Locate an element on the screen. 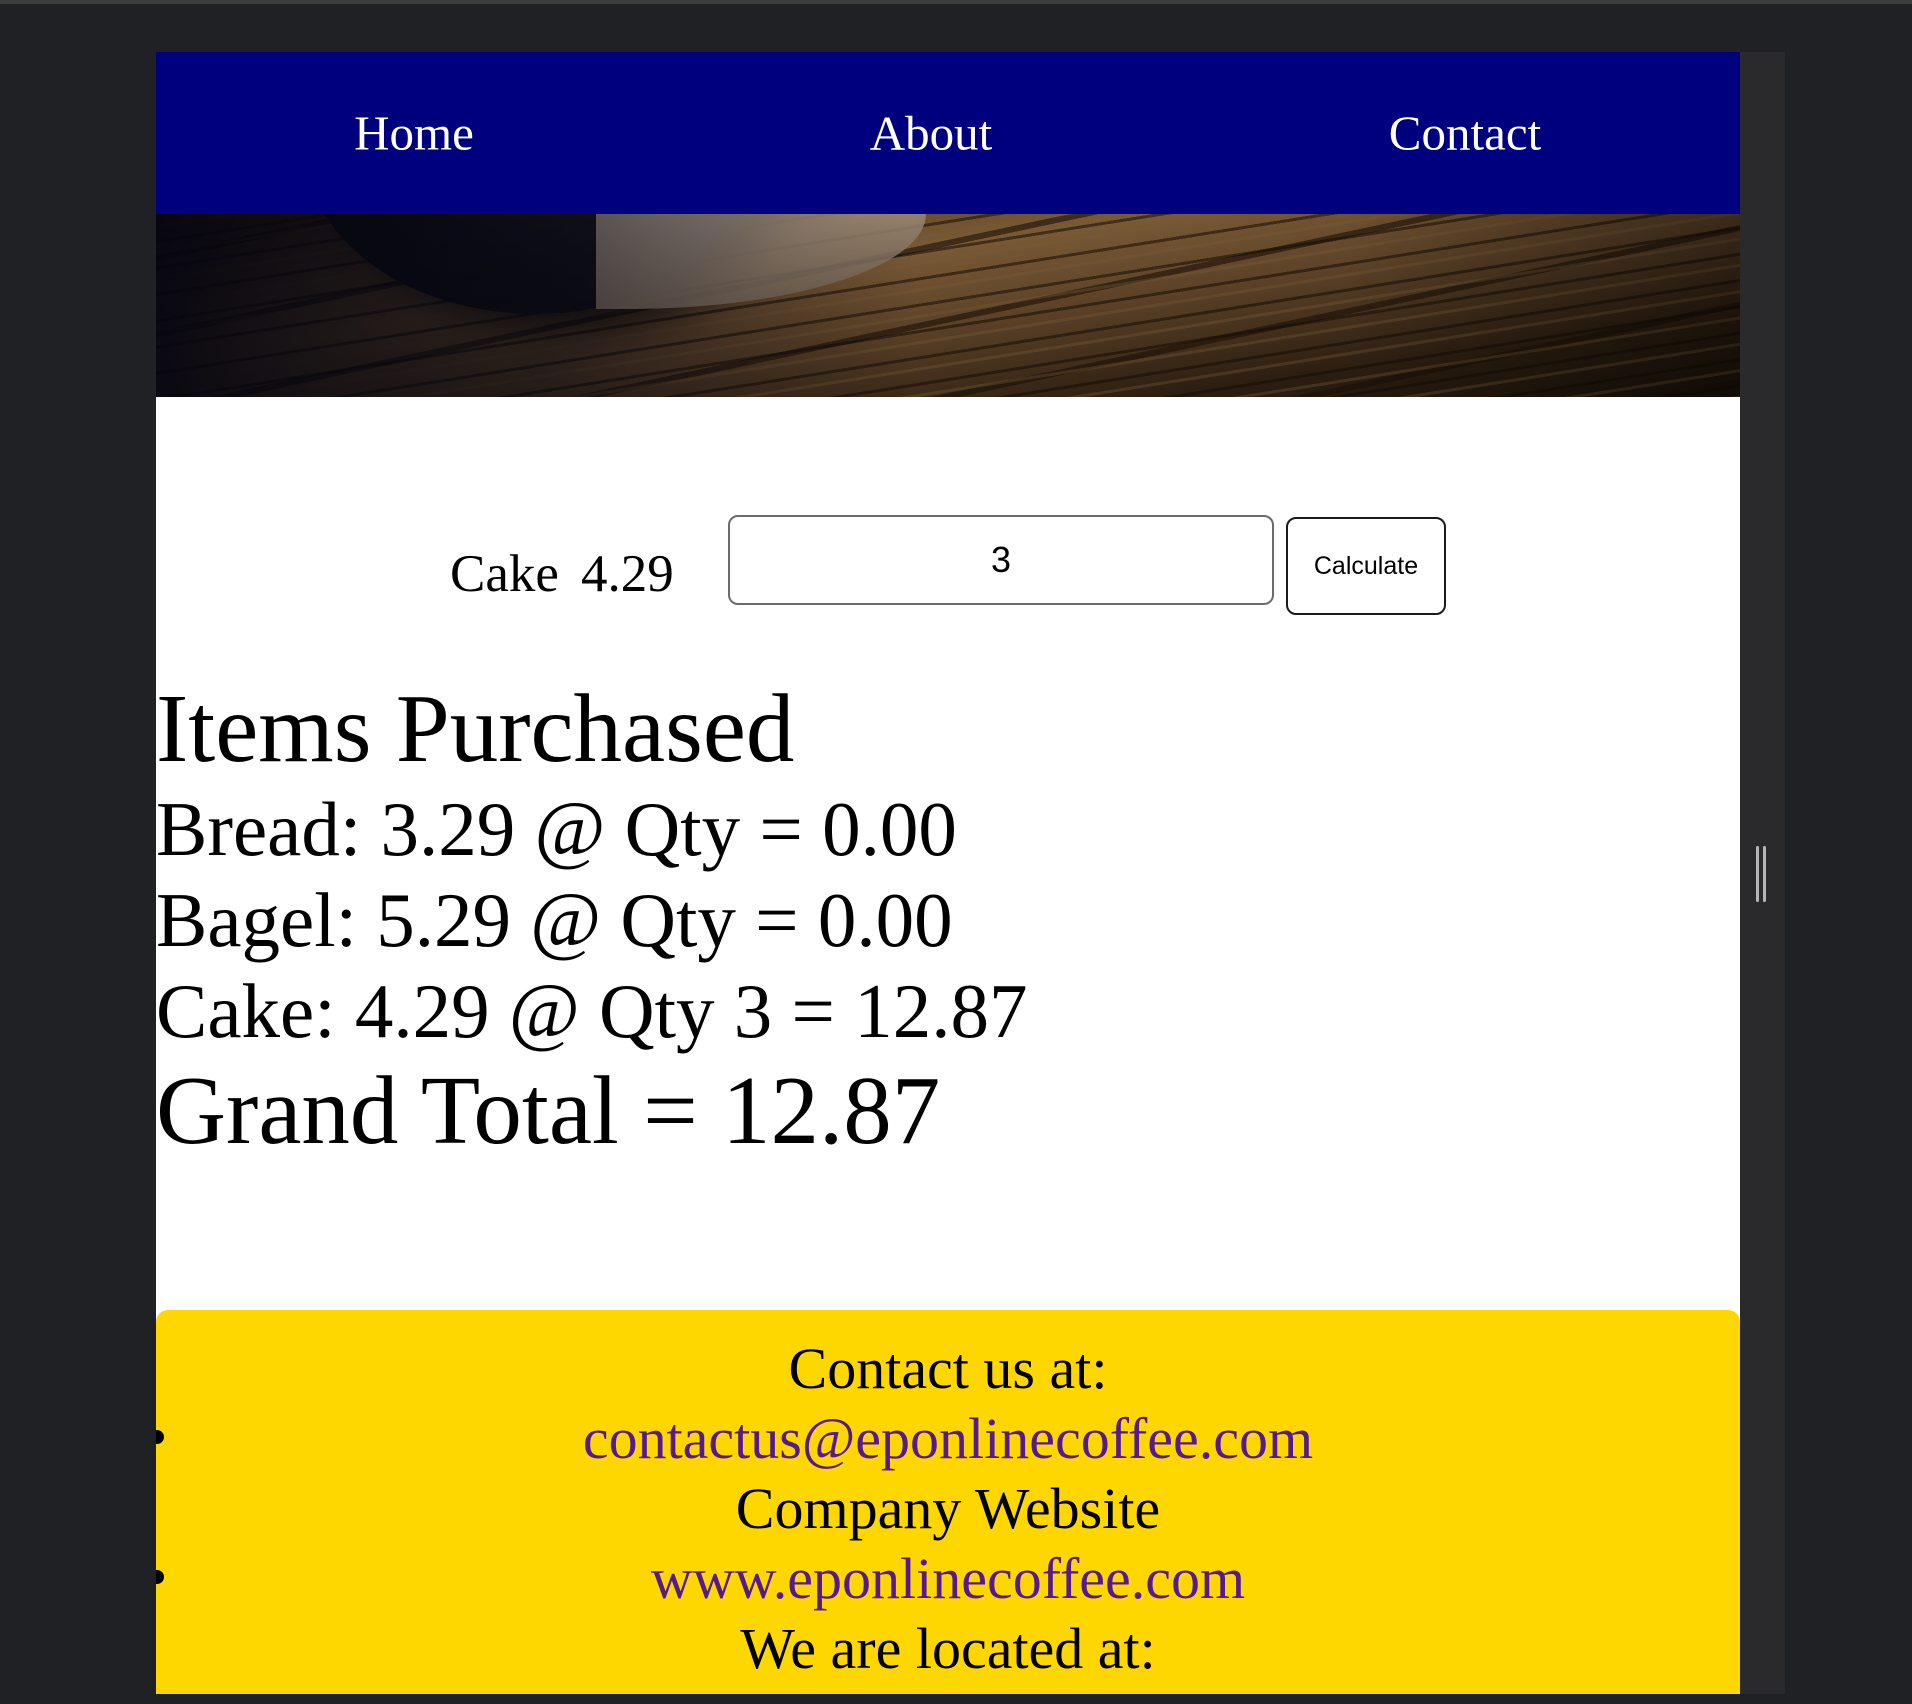  website-link: www.eponlinecoffee.com is located at coordinates (948, 1578).